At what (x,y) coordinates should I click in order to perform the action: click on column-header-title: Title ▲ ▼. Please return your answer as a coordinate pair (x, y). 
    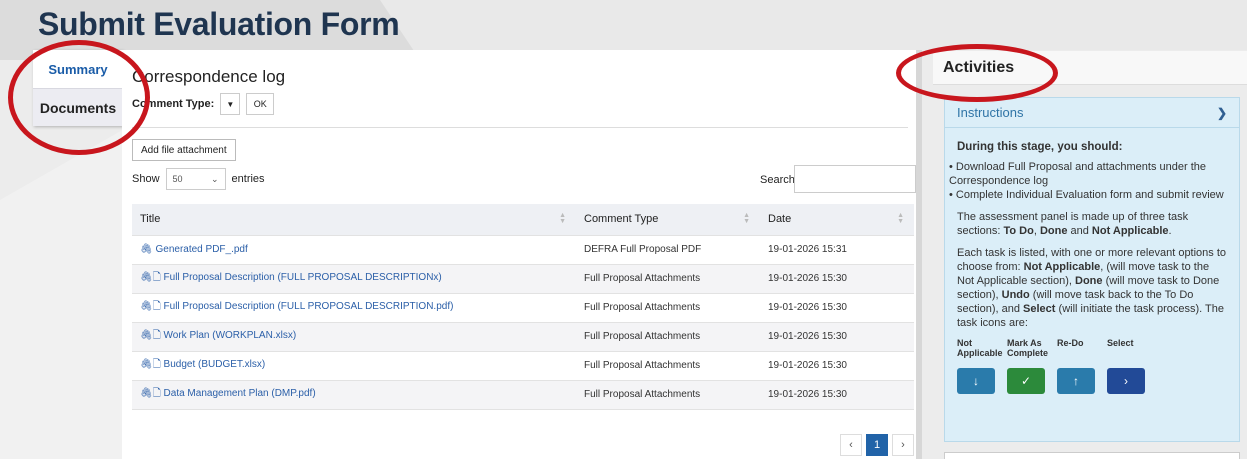
    Looking at the image, I should click on (354, 219).